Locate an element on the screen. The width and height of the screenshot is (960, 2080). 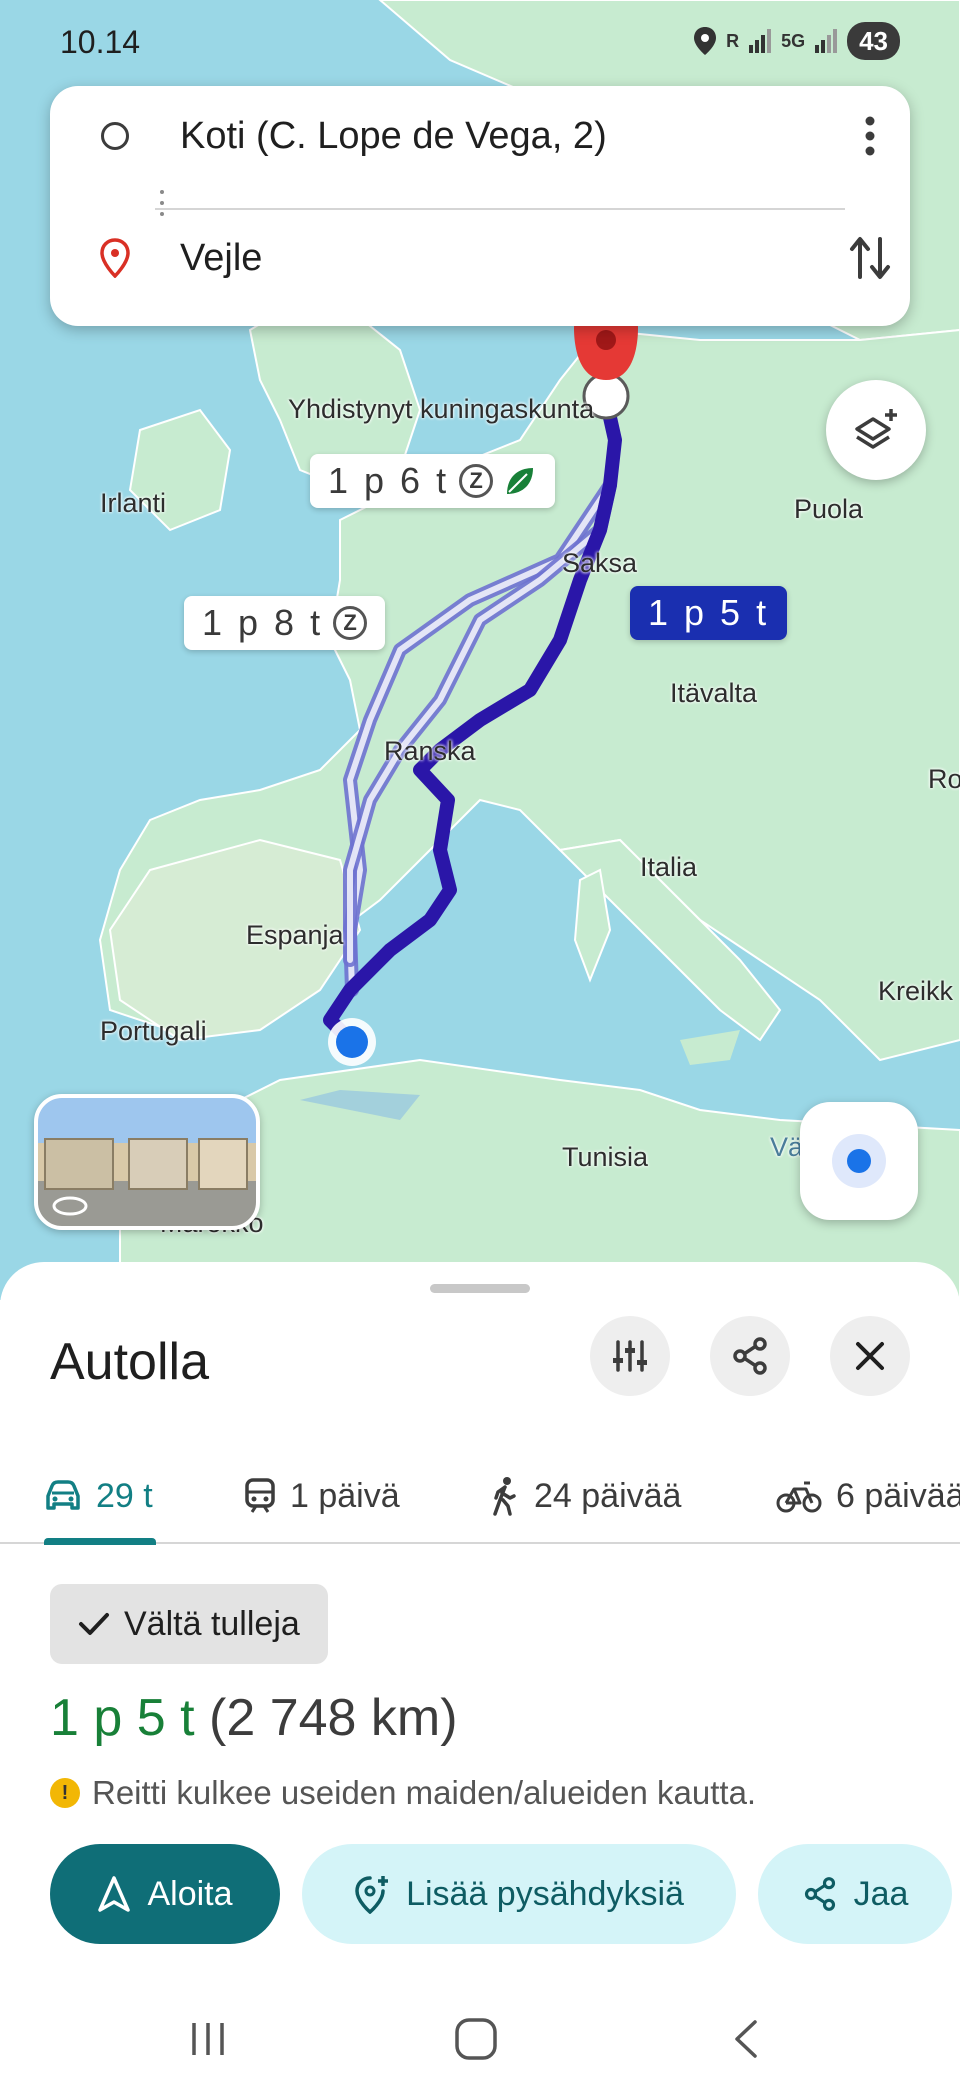
rotate-360-icon is located at coordinates (70, 1206).